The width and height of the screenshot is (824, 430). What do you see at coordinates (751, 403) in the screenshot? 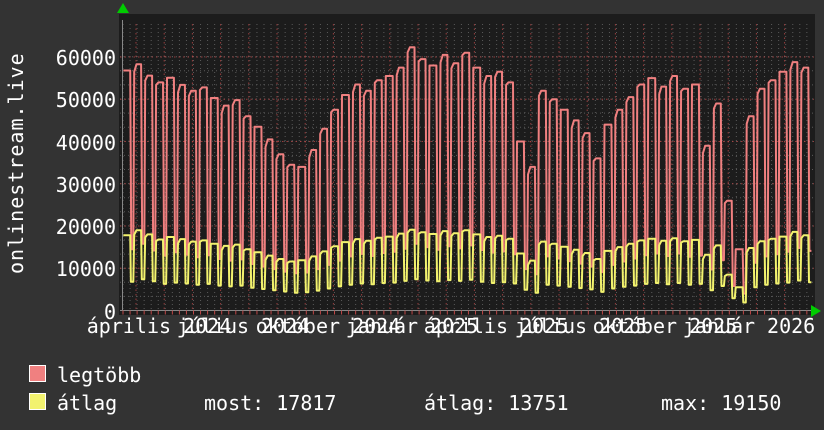
I see `stat-max-value: 19150` at bounding box center [751, 403].